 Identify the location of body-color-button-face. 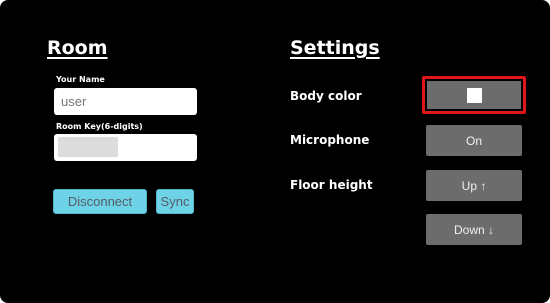
(474, 95).